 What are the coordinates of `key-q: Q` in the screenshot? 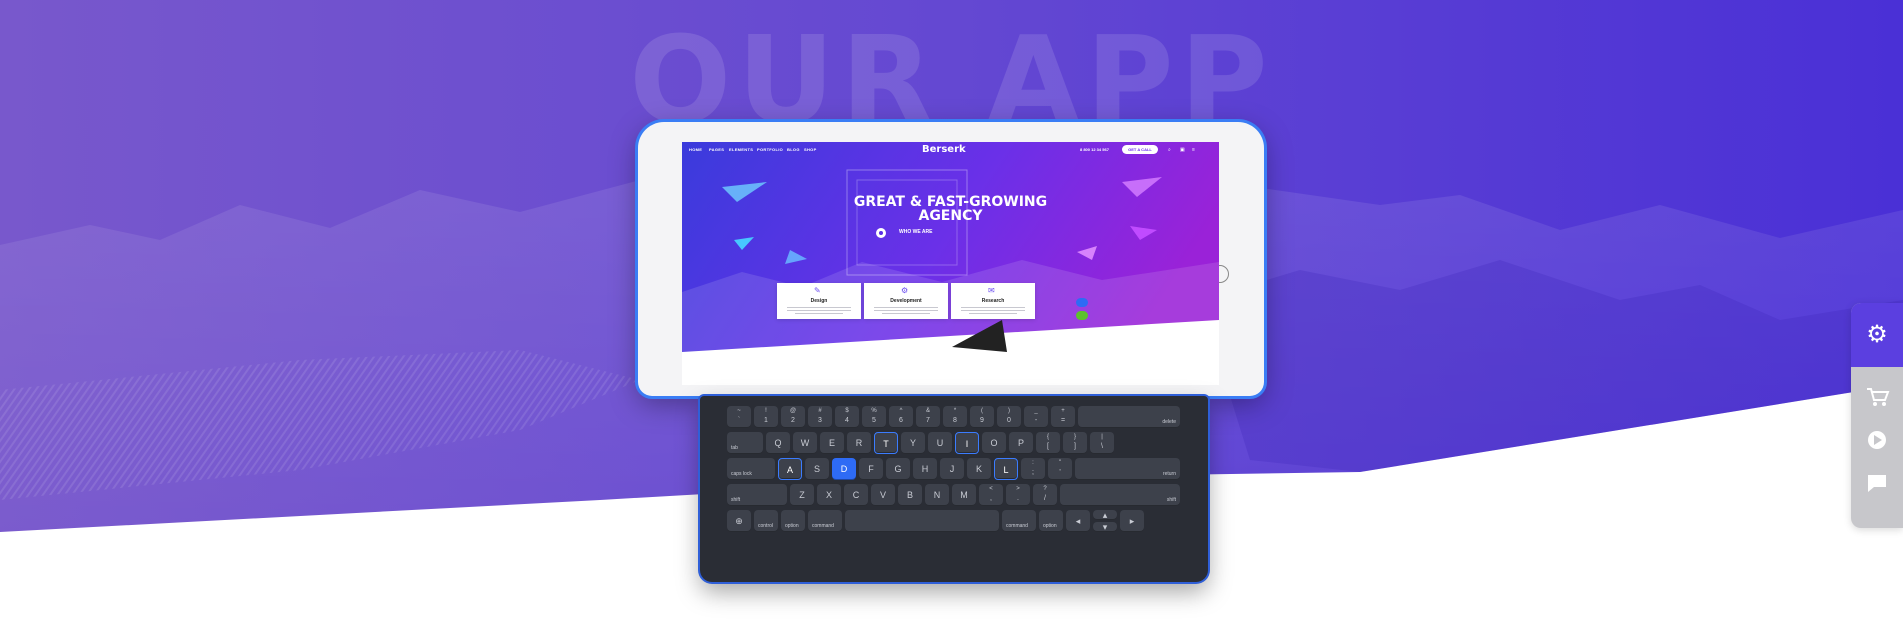 It's located at (778, 443).